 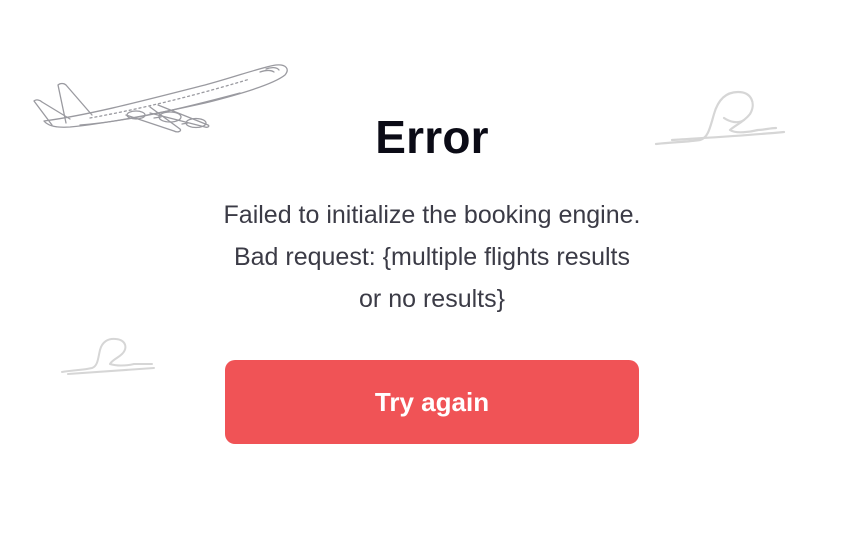 What do you see at coordinates (432, 137) in the screenshot?
I see `error-title: Error` at bounding box center [432, 137].